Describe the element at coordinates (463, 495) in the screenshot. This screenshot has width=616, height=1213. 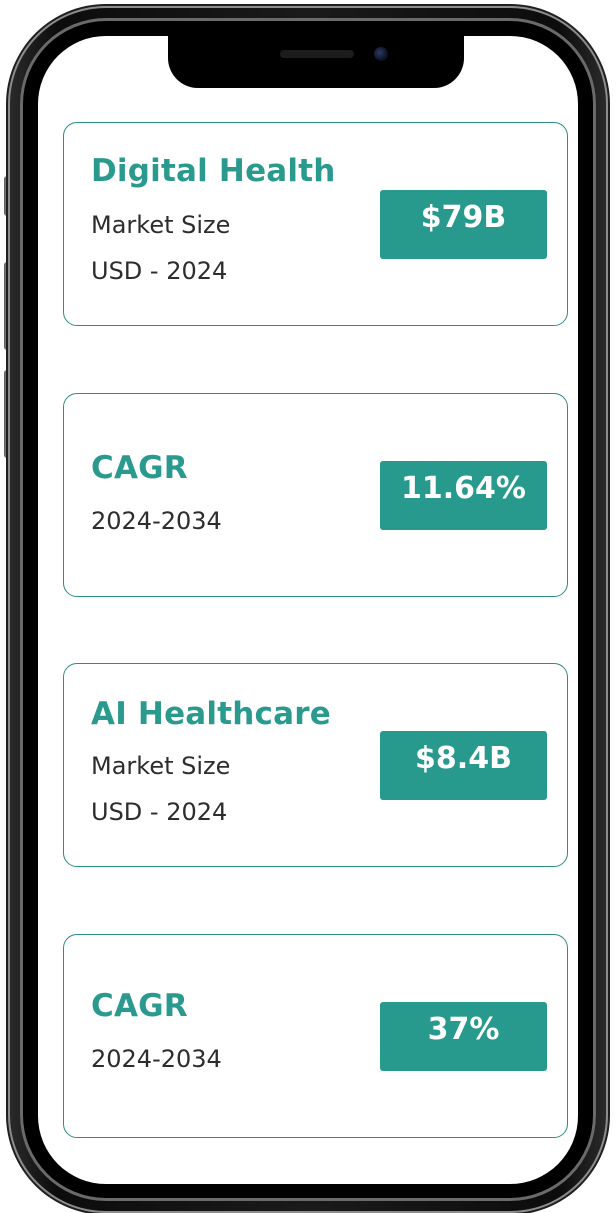
I see `value-badge: 11.64%` at that location.